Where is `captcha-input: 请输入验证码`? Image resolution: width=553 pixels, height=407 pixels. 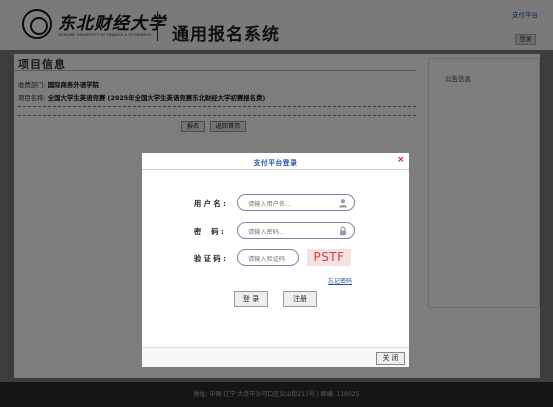
captcha-input: 请输入验证码 is located at coordinates (268, 257).